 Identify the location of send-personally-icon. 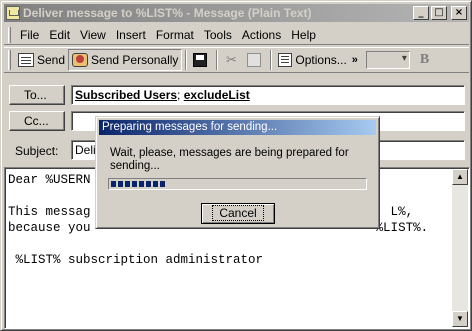
(80, 60).